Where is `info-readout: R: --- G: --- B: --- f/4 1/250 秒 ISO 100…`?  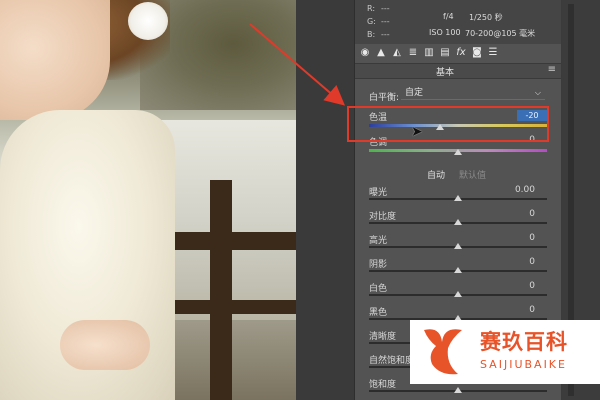 info-readout: R: --- G: --- B: --- f/4 1/250 秒 ISO 100… is located at coordinates (458, 22).